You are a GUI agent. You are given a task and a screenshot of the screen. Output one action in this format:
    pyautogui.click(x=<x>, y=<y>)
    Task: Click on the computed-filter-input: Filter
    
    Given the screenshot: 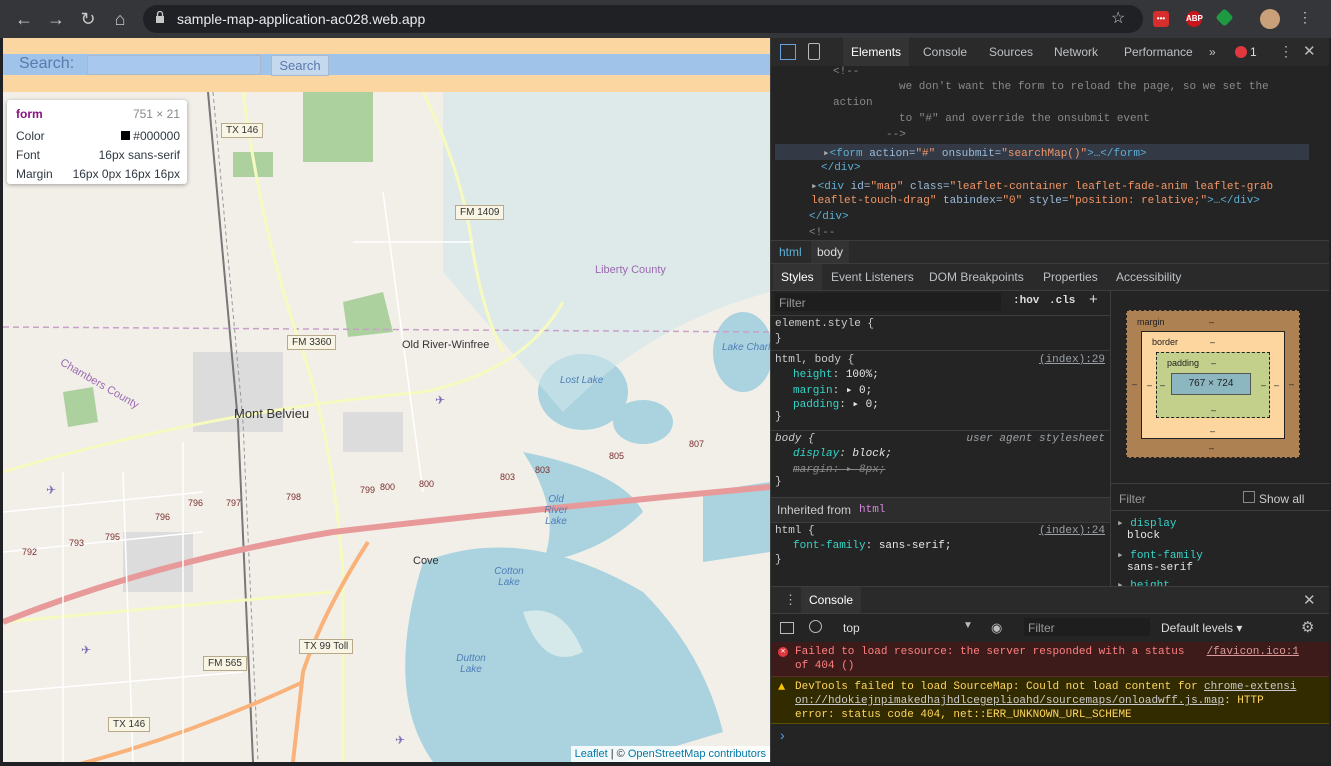 What is the action you would take?
    pyautogui.click(x=1132, y=499)
    